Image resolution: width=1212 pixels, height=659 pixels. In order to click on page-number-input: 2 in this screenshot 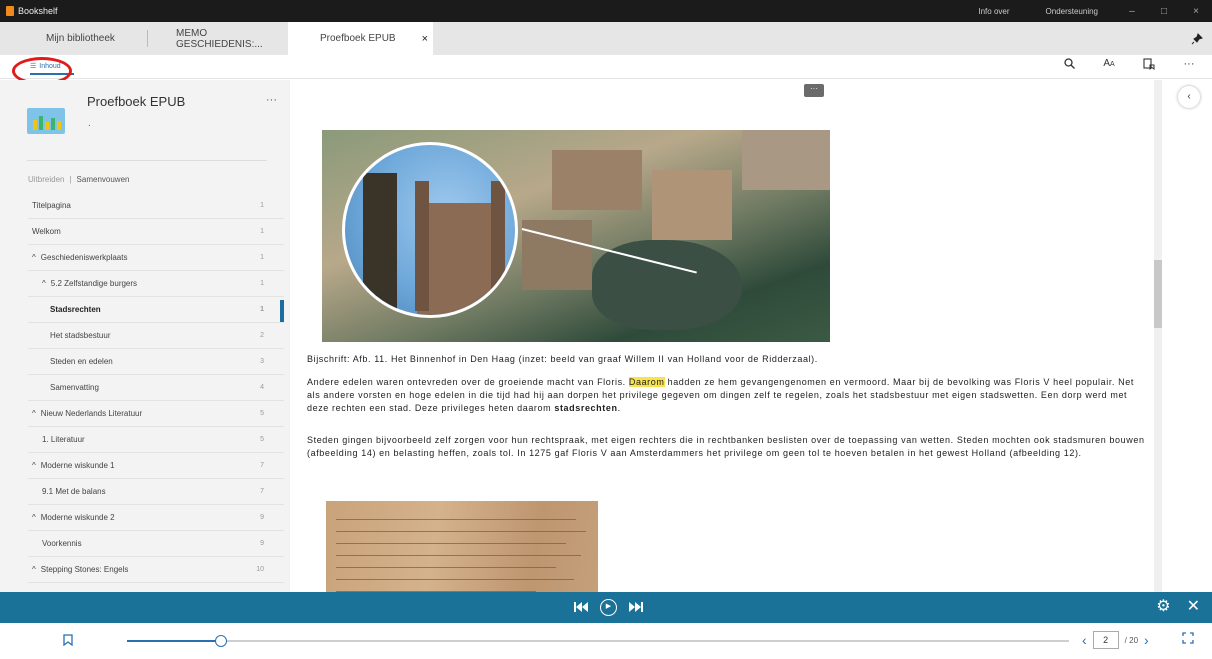, I will do `click(1105, 640)`.